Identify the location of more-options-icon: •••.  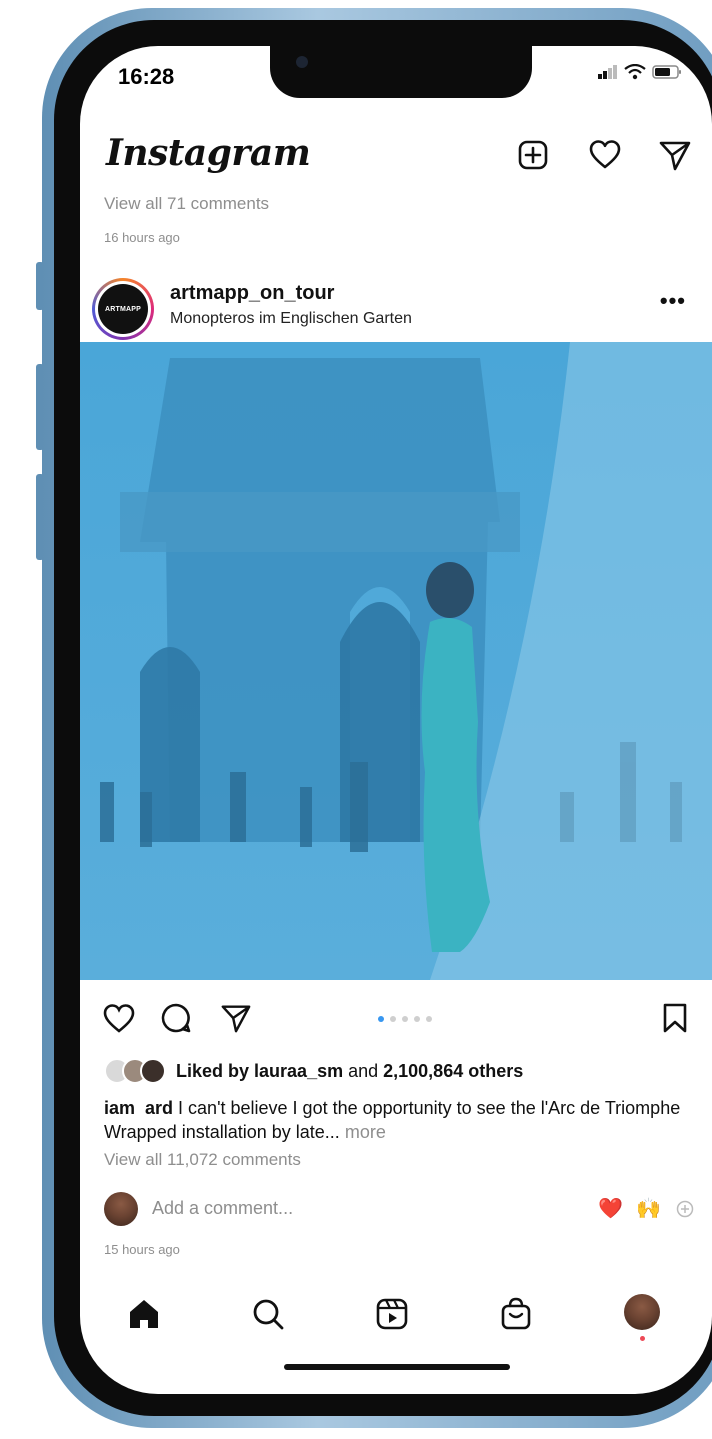
(673, 301).